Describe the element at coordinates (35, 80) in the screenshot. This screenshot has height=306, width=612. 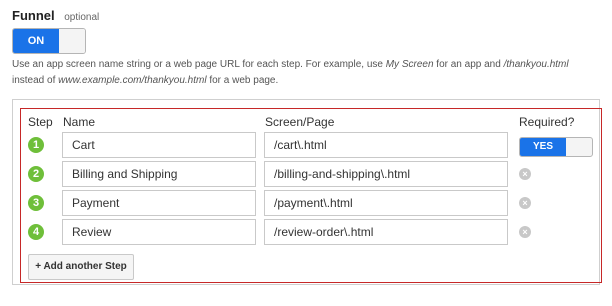
I see `help-text-part: instead of` at that location.